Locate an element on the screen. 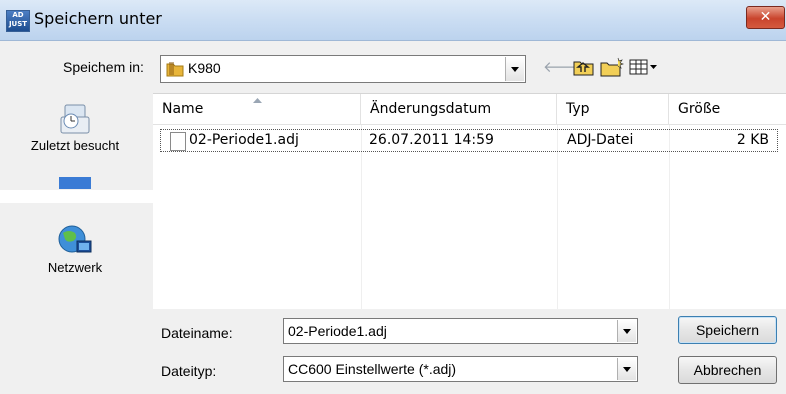 This screenshot has height=394, width=786. app-icon: AD JUST is located at coordinates (18, 21).